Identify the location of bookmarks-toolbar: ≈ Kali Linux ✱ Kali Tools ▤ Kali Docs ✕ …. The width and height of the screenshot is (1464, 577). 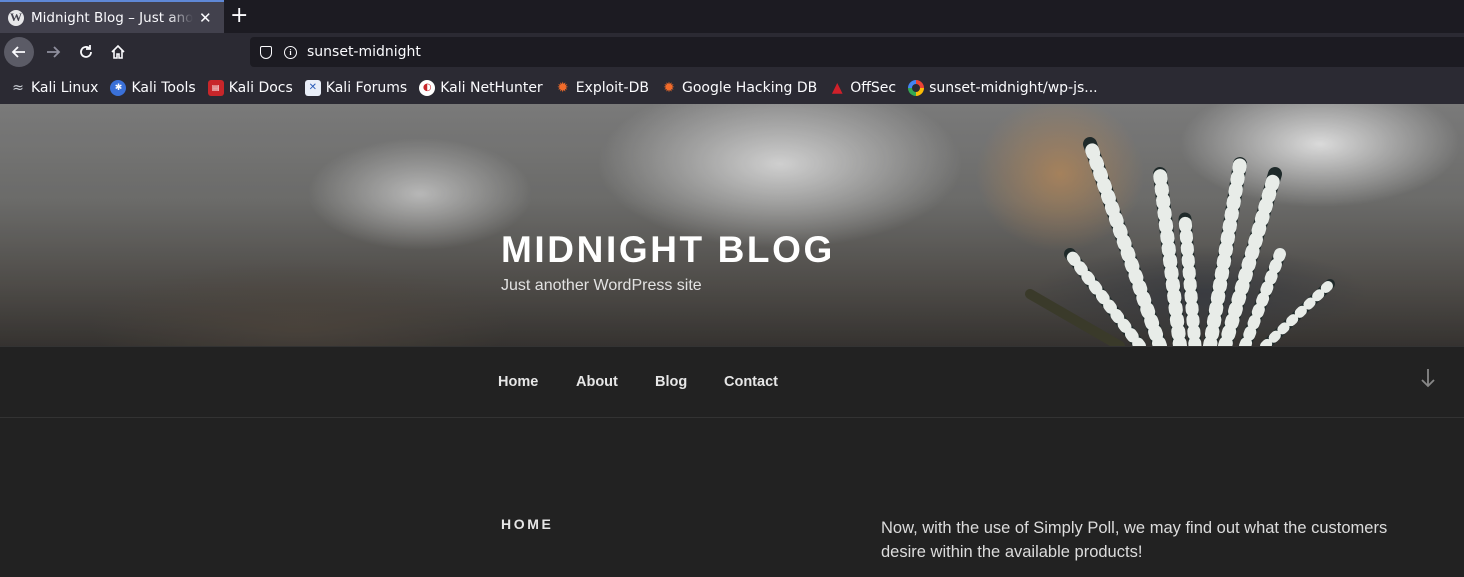
(732, 87).